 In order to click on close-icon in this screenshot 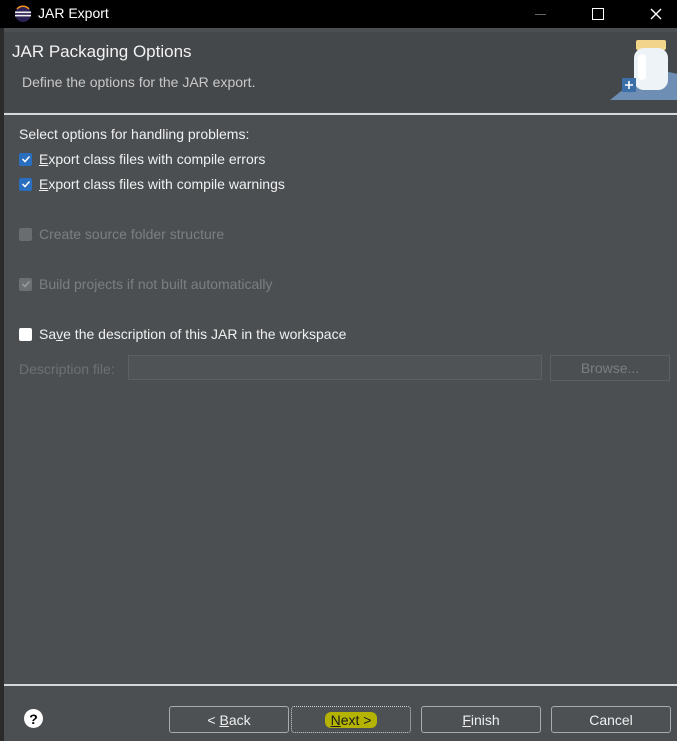, I will do `click(656, 14)`.